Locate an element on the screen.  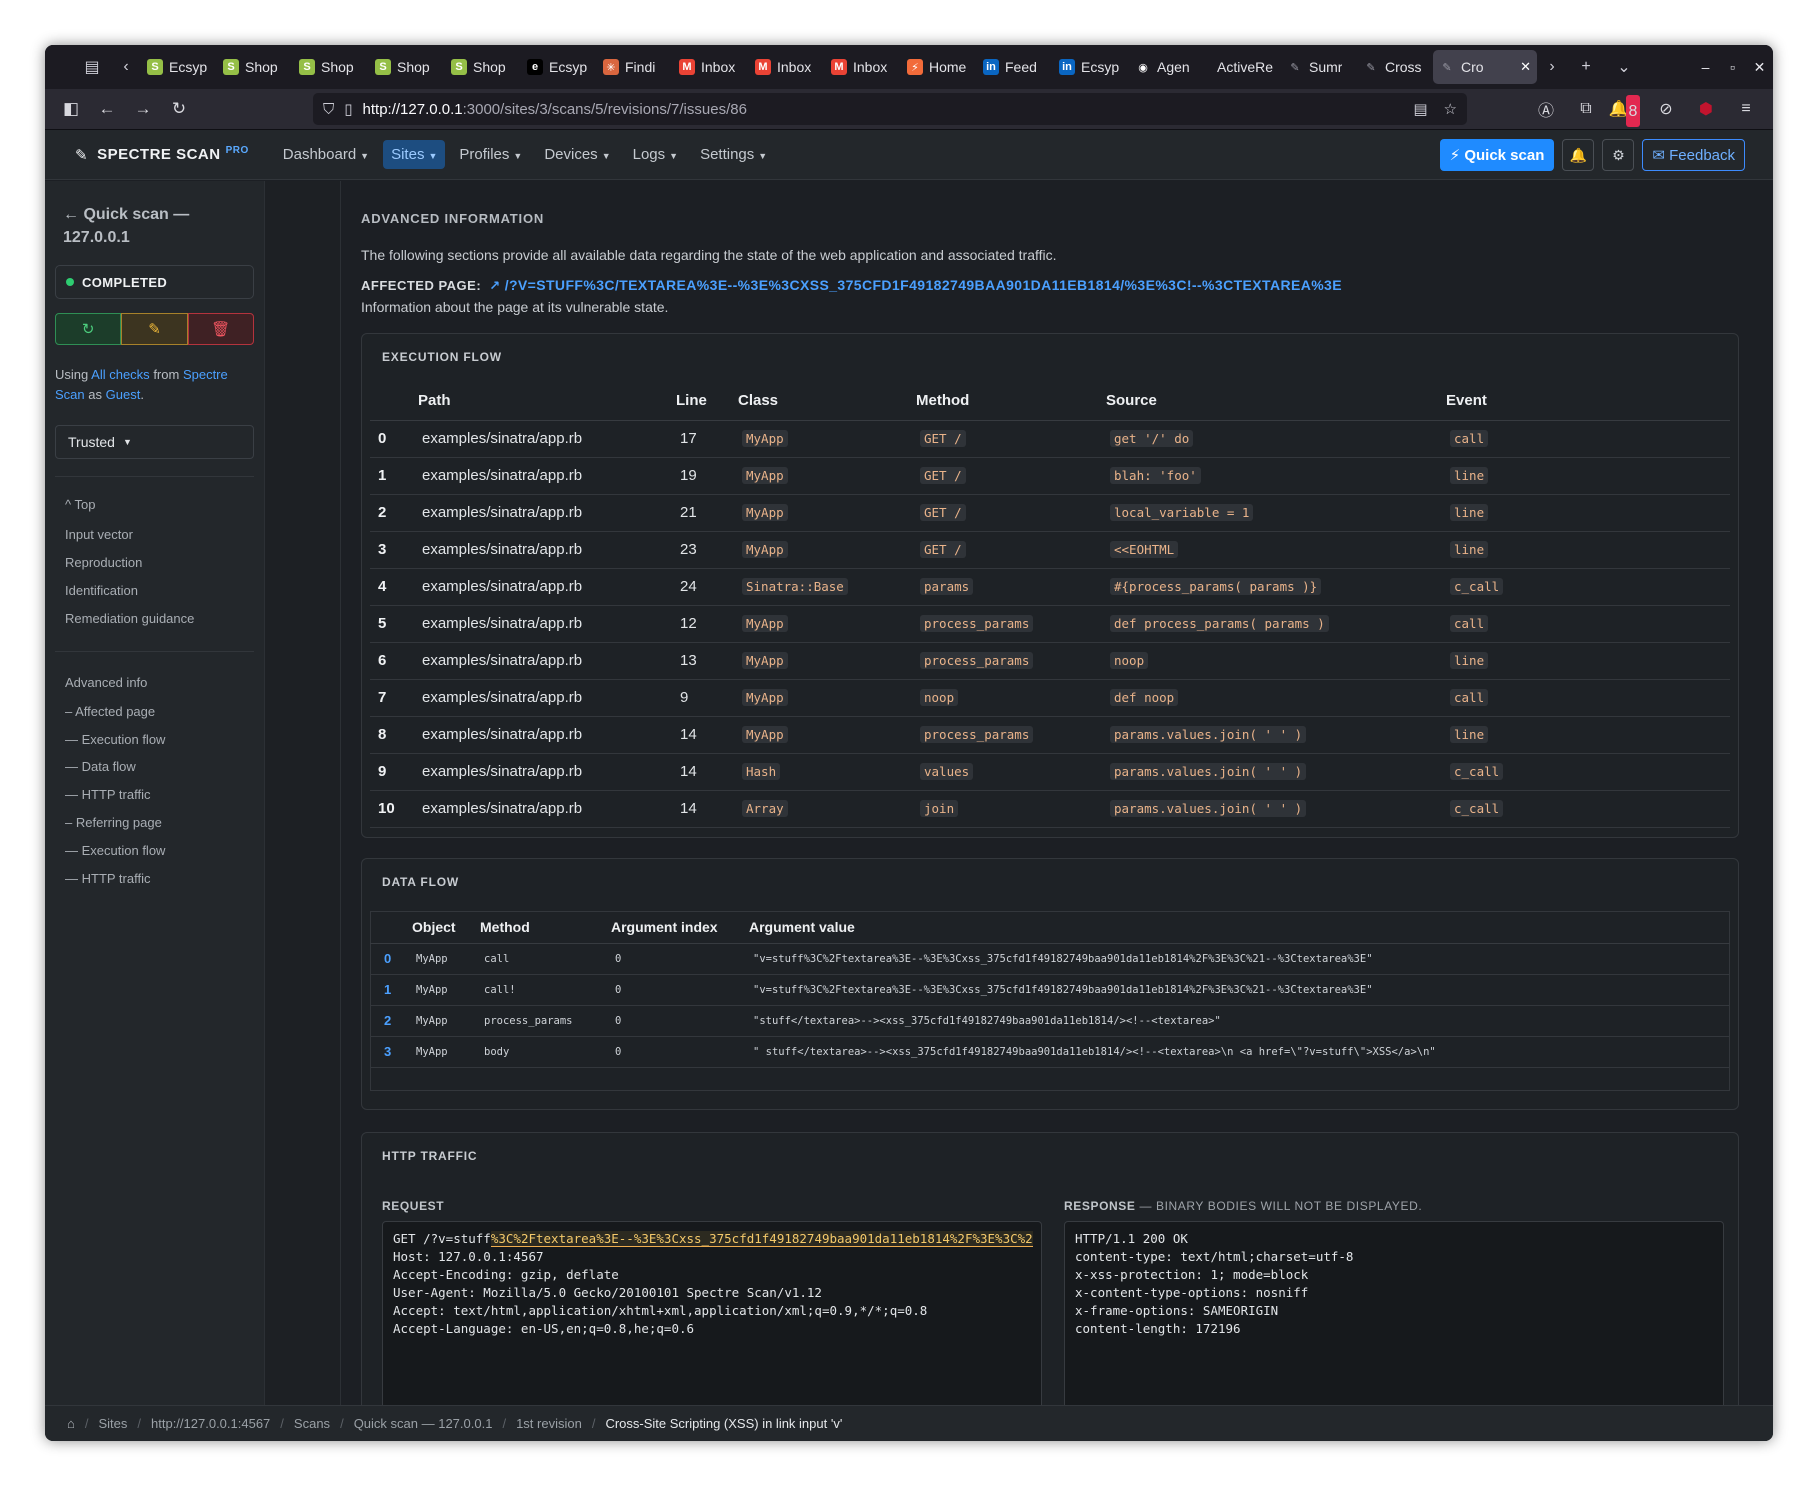
reader-view-icon: ▤ is located at coordinates (1420, 109).